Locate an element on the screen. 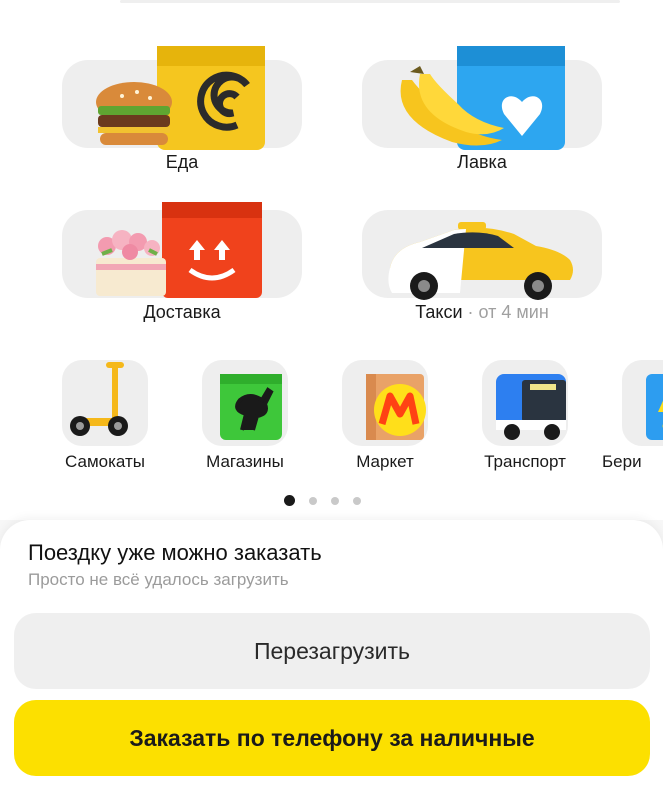 The width and height of the screenshot is (663, 800). taxi-eta: · от 4 мин is located at coordinates (508, 312).